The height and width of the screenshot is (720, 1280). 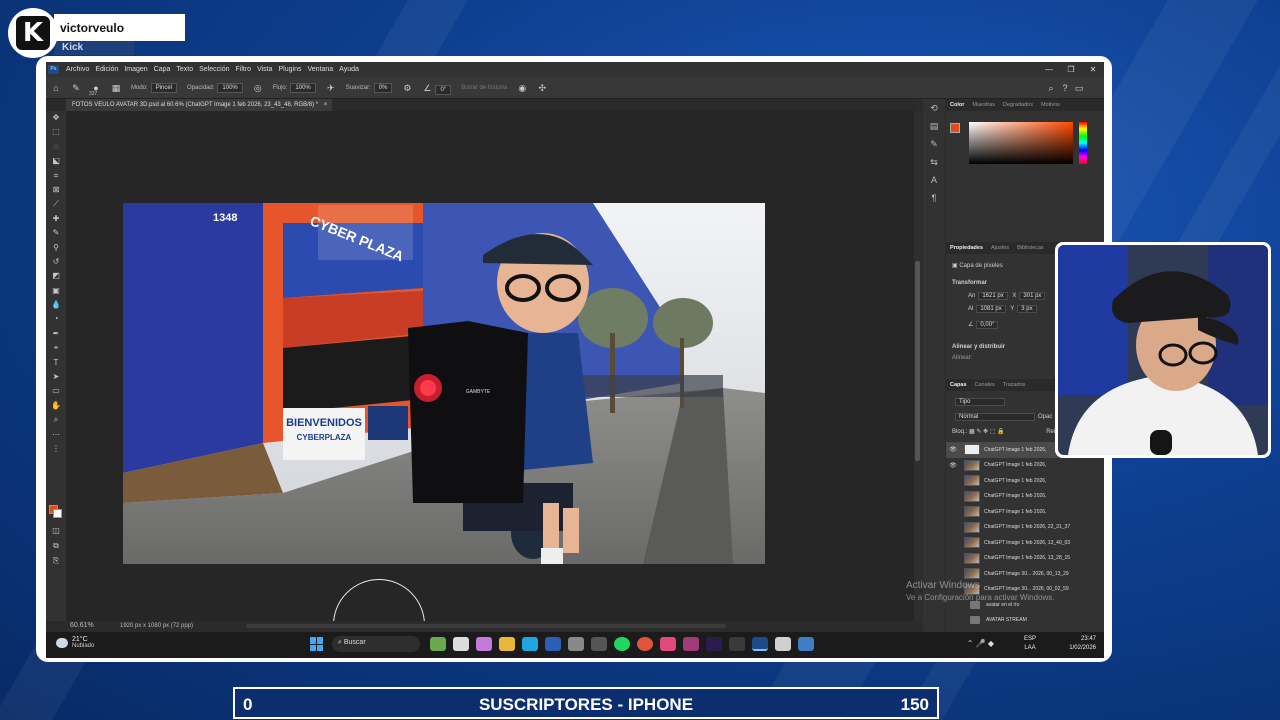 What do you see at coordinates (57, 513) in the screenshot?
I see `background-color-swatch` at bounding box center [57, 513].